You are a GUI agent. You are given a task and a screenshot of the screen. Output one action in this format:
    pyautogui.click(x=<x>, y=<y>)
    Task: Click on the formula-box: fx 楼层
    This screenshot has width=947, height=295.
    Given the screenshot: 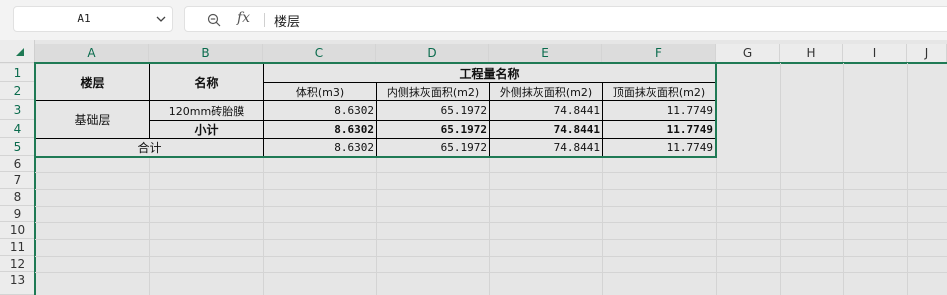 What is the action you would take?
    pyautogui.click(x=565, y=19)
    